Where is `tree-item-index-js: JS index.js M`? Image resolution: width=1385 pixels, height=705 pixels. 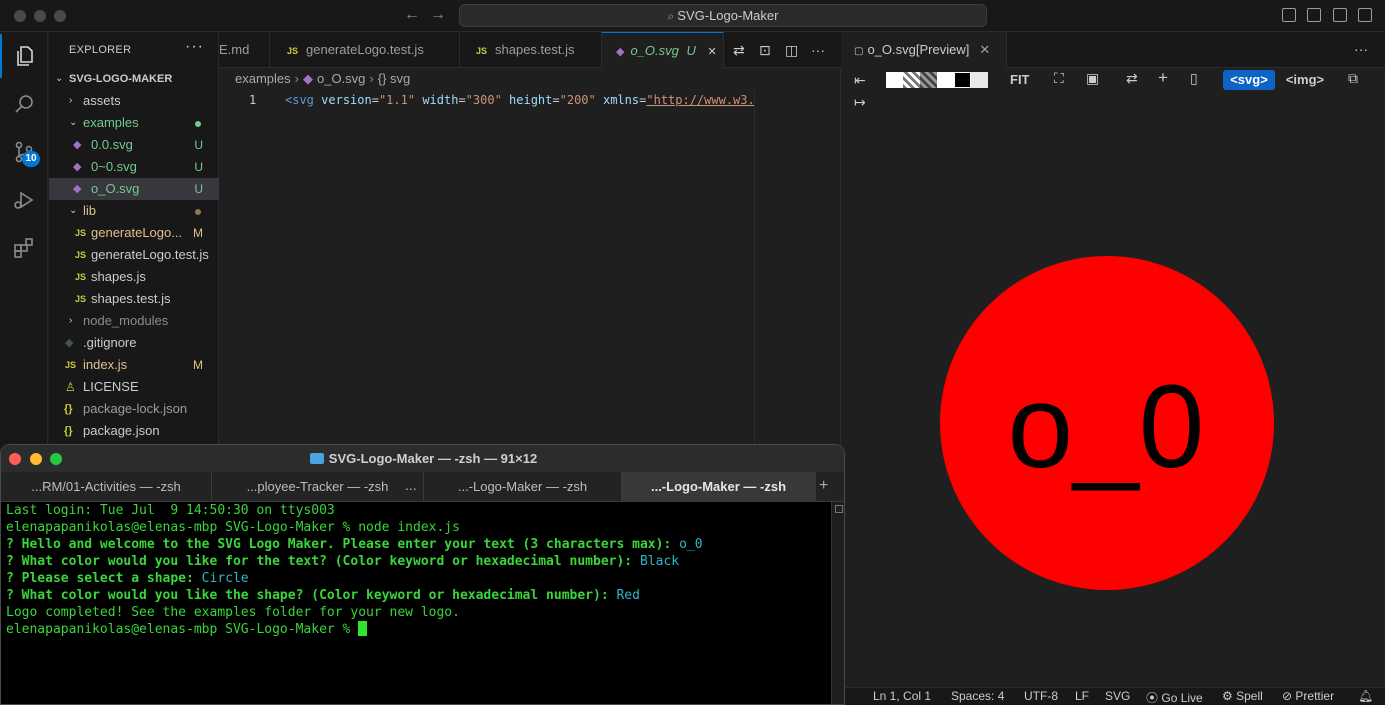
tree-item-index-js: JS index.js M is located at coordinates (134, 365).